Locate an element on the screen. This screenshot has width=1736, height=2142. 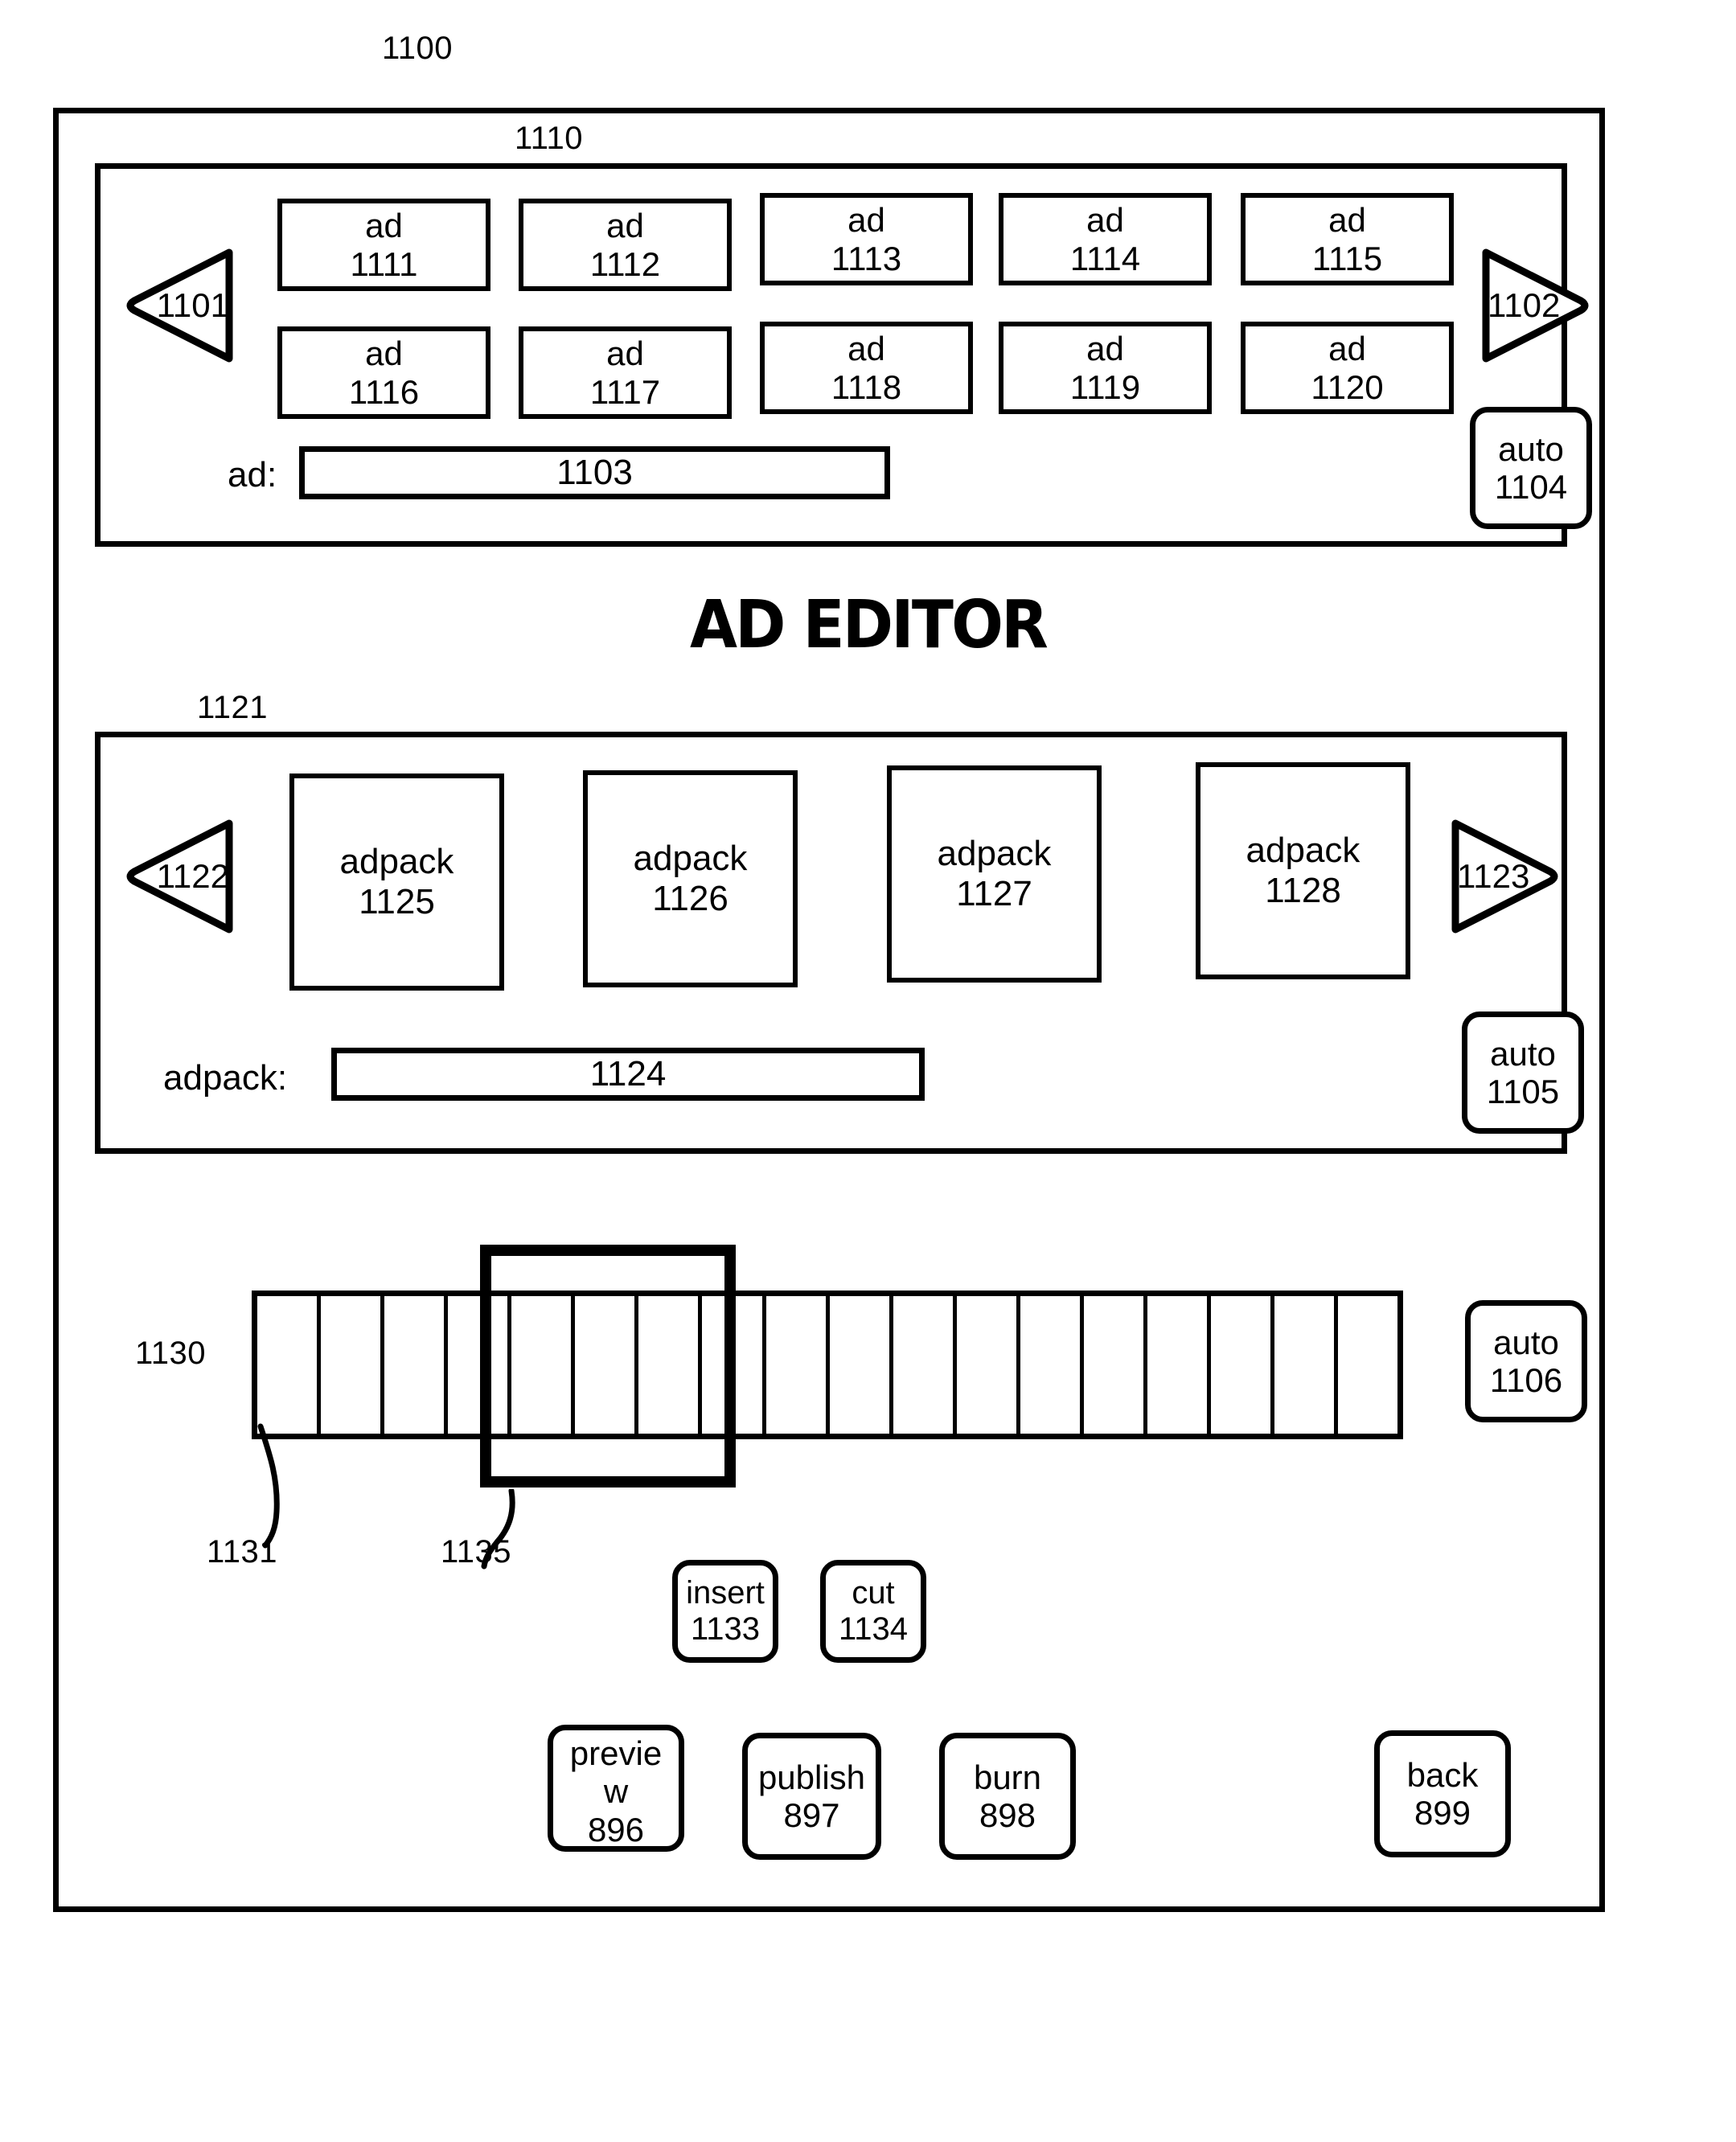
ad-tile-ref: 1117 is located at coordinates (625, 391).